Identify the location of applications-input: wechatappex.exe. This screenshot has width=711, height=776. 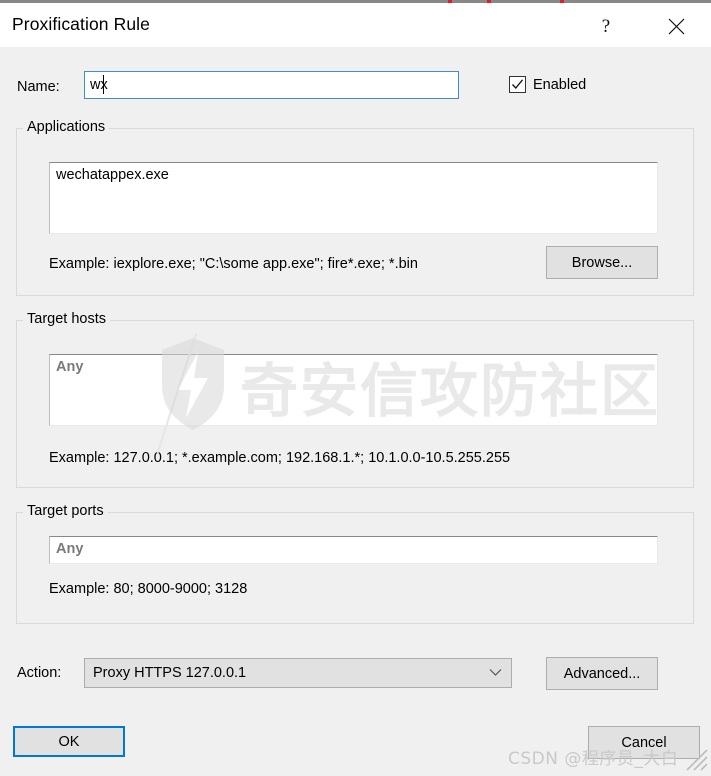
(353, 198).